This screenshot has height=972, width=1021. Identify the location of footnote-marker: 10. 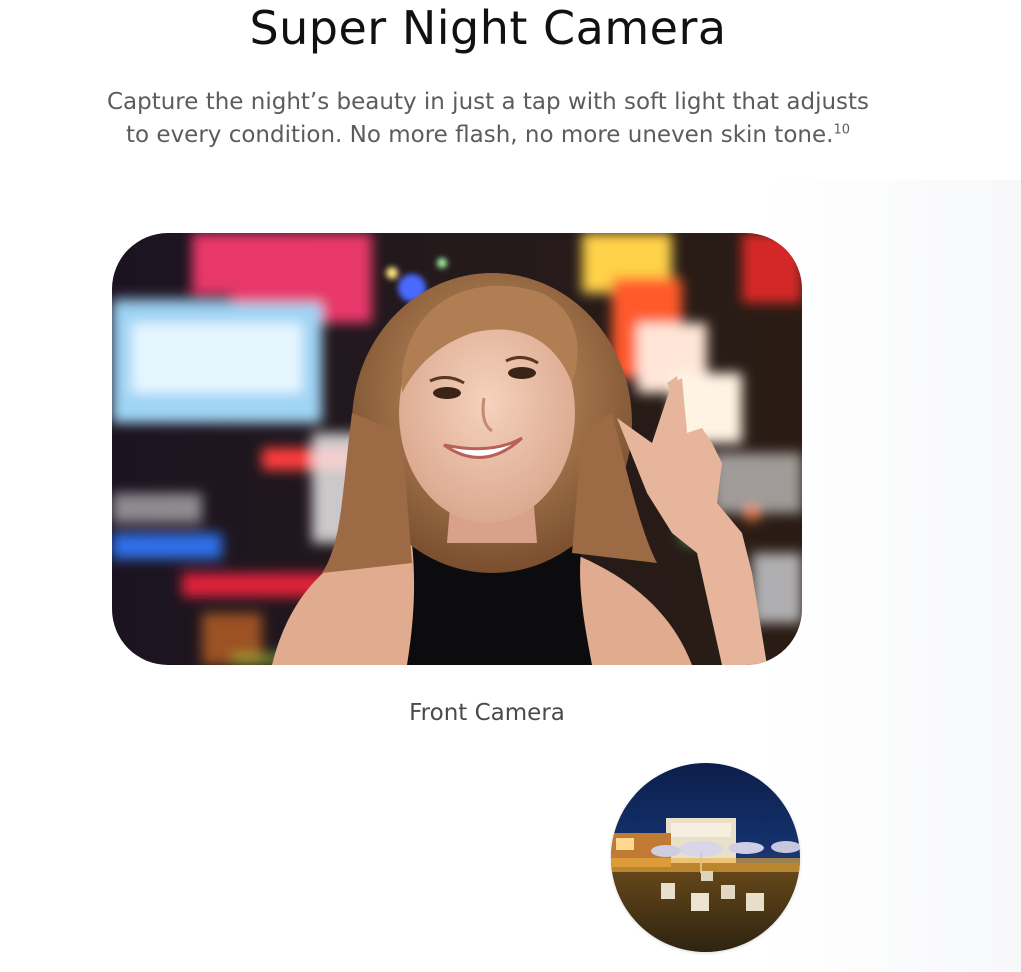
(841, 130).